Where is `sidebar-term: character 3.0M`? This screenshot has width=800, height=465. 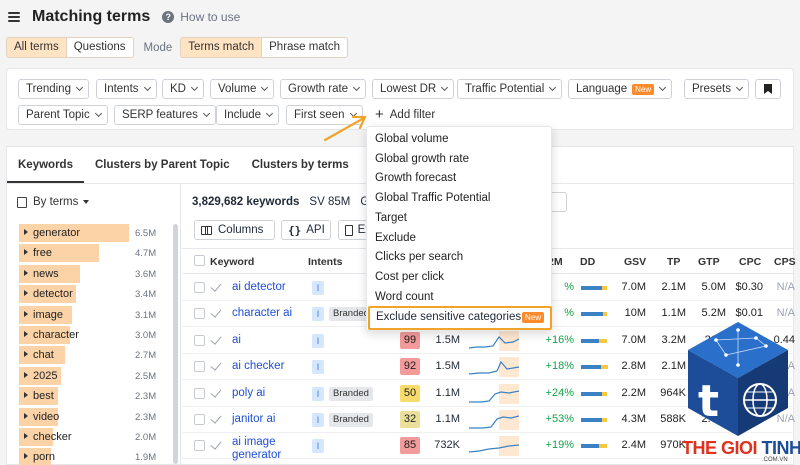
sidebar-term: character 3.0M is located at coordinates (94, 335).